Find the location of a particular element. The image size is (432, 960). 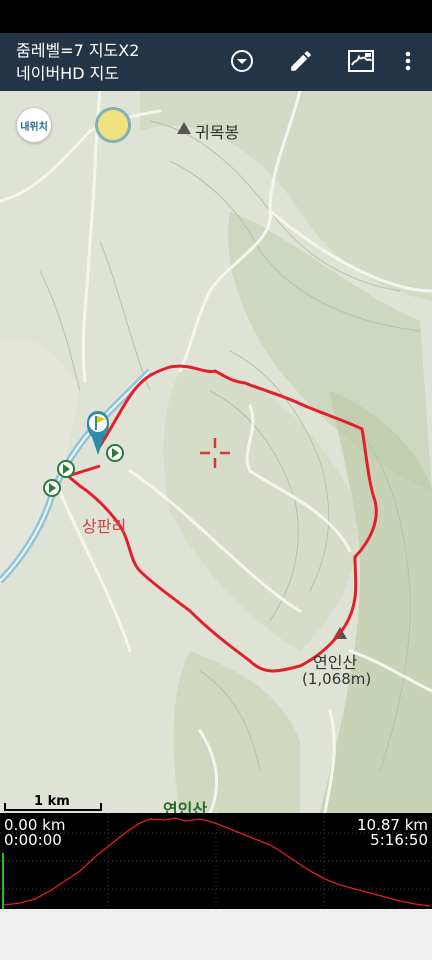

more-vert-icon is located at coordinates (408, 61).